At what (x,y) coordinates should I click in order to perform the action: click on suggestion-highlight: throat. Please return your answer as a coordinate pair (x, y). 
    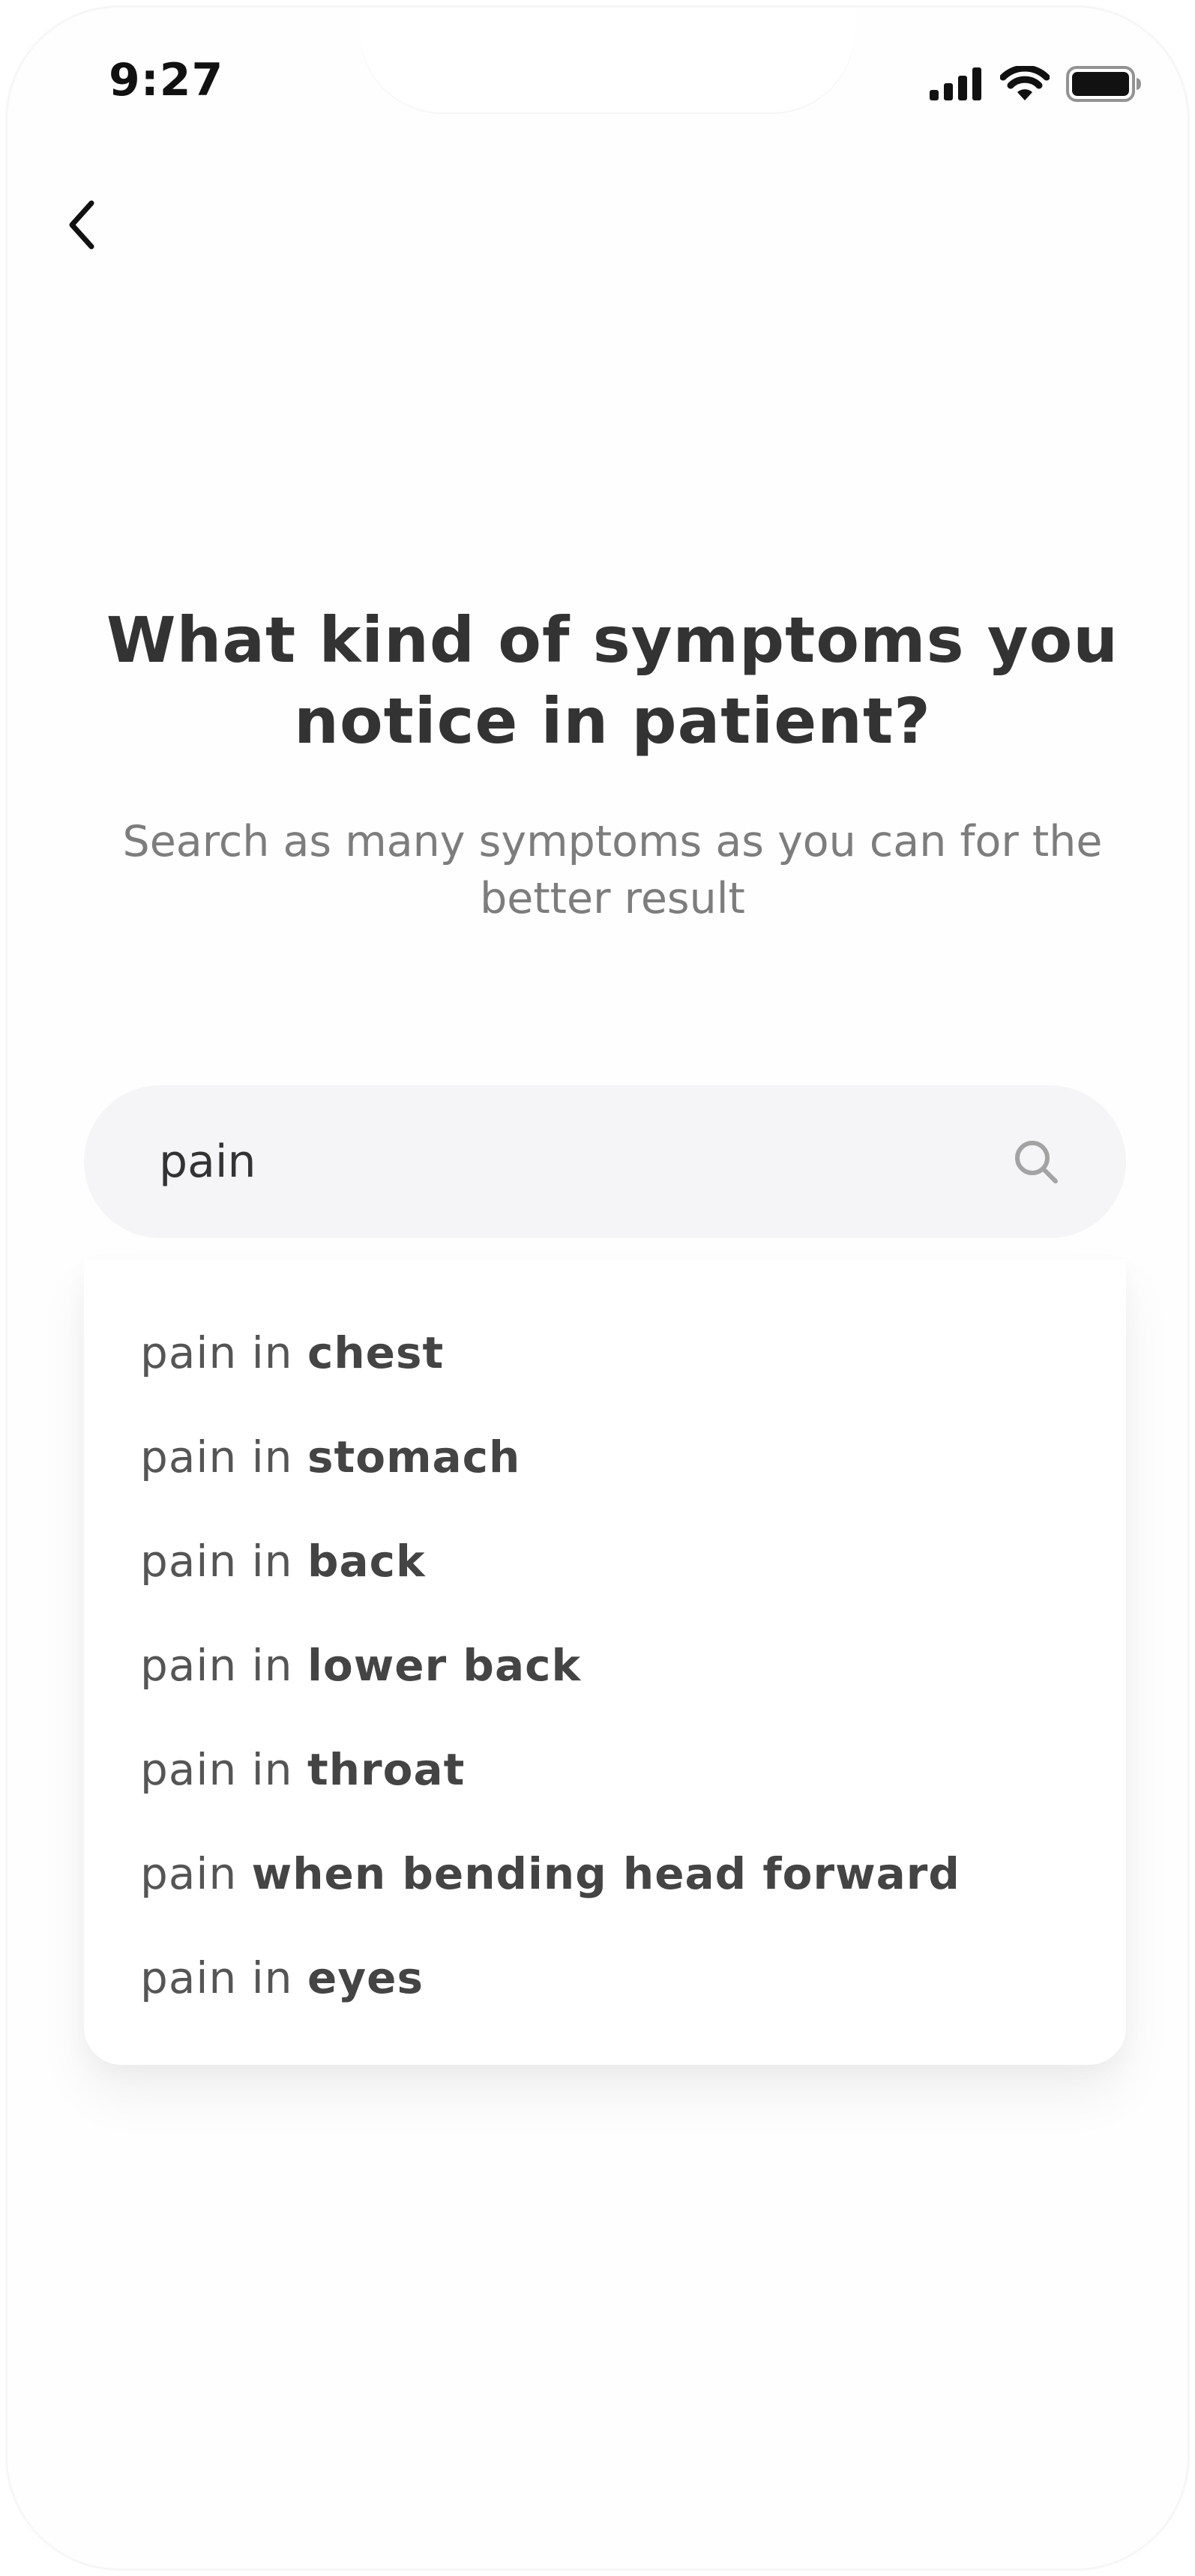
    Looking at the image, I should click on (386, 1770).